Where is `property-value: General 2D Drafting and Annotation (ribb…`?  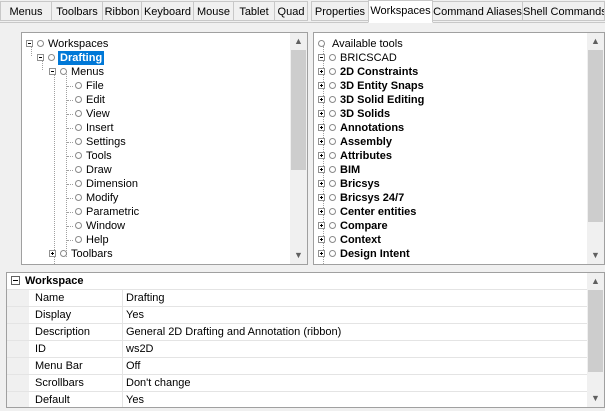
property-value: General 2D Drafting and Annotation (ribb… is located at coordinates (231, 332).